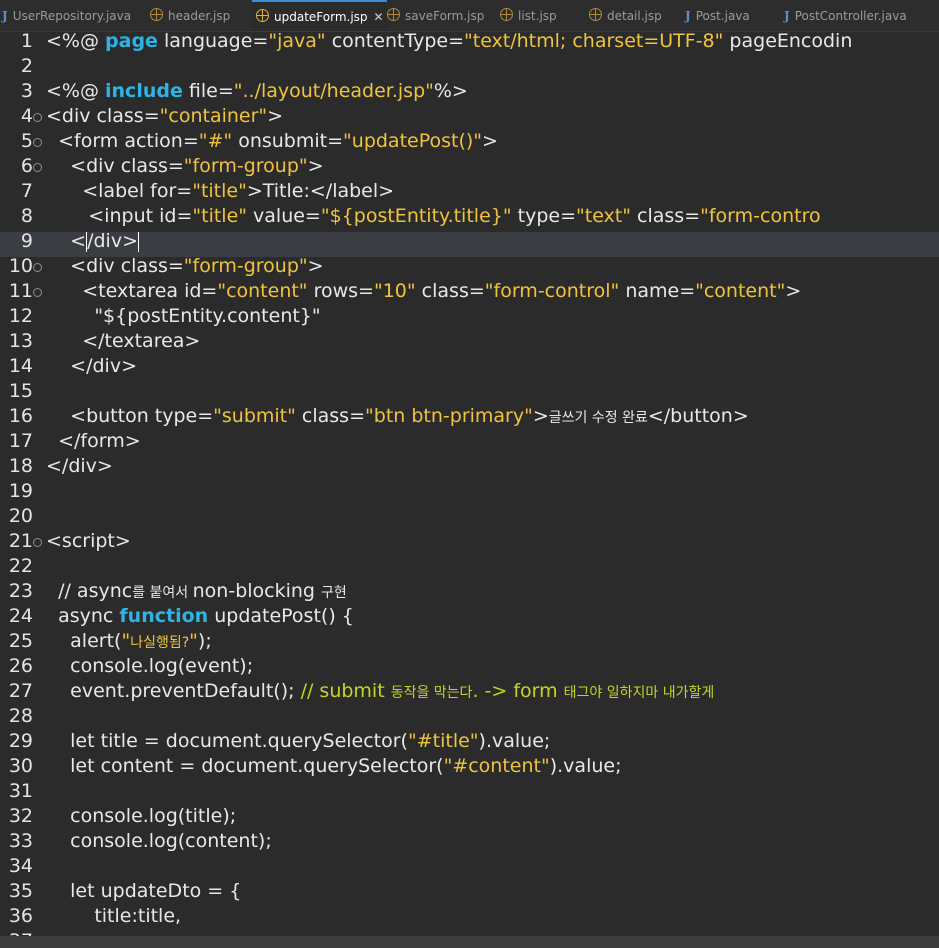 Image resolution: width=939 pixels, height=948 pixels. What do you see at coordinates (469, 193) in the screenshot?
I see `code-line: 7 <label for="title">Title:</label>` at bounding box center [469, 193].